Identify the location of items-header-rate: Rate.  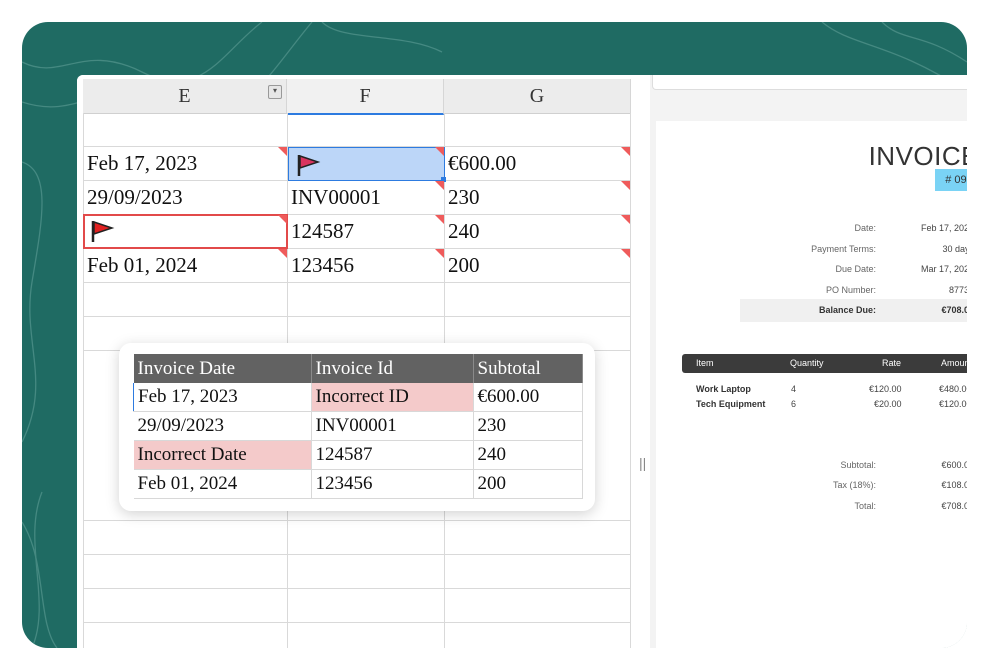
(892, 363).